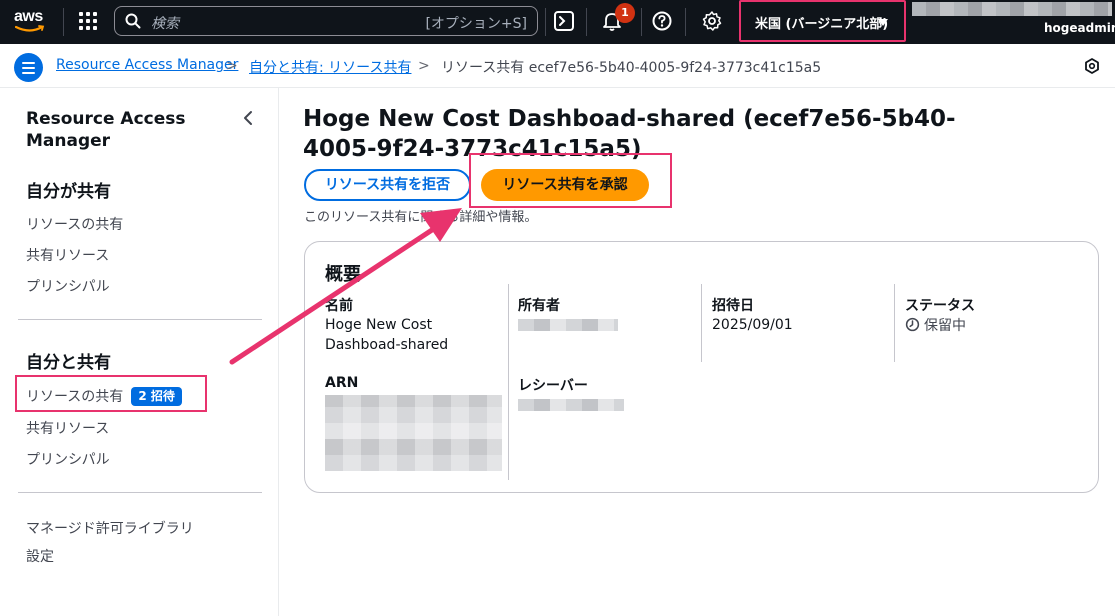 This screenshot has height=616, width=1115. I want to click on sidebar-item-resource-shares-by-me: リソースの共有, so click(74, 224).